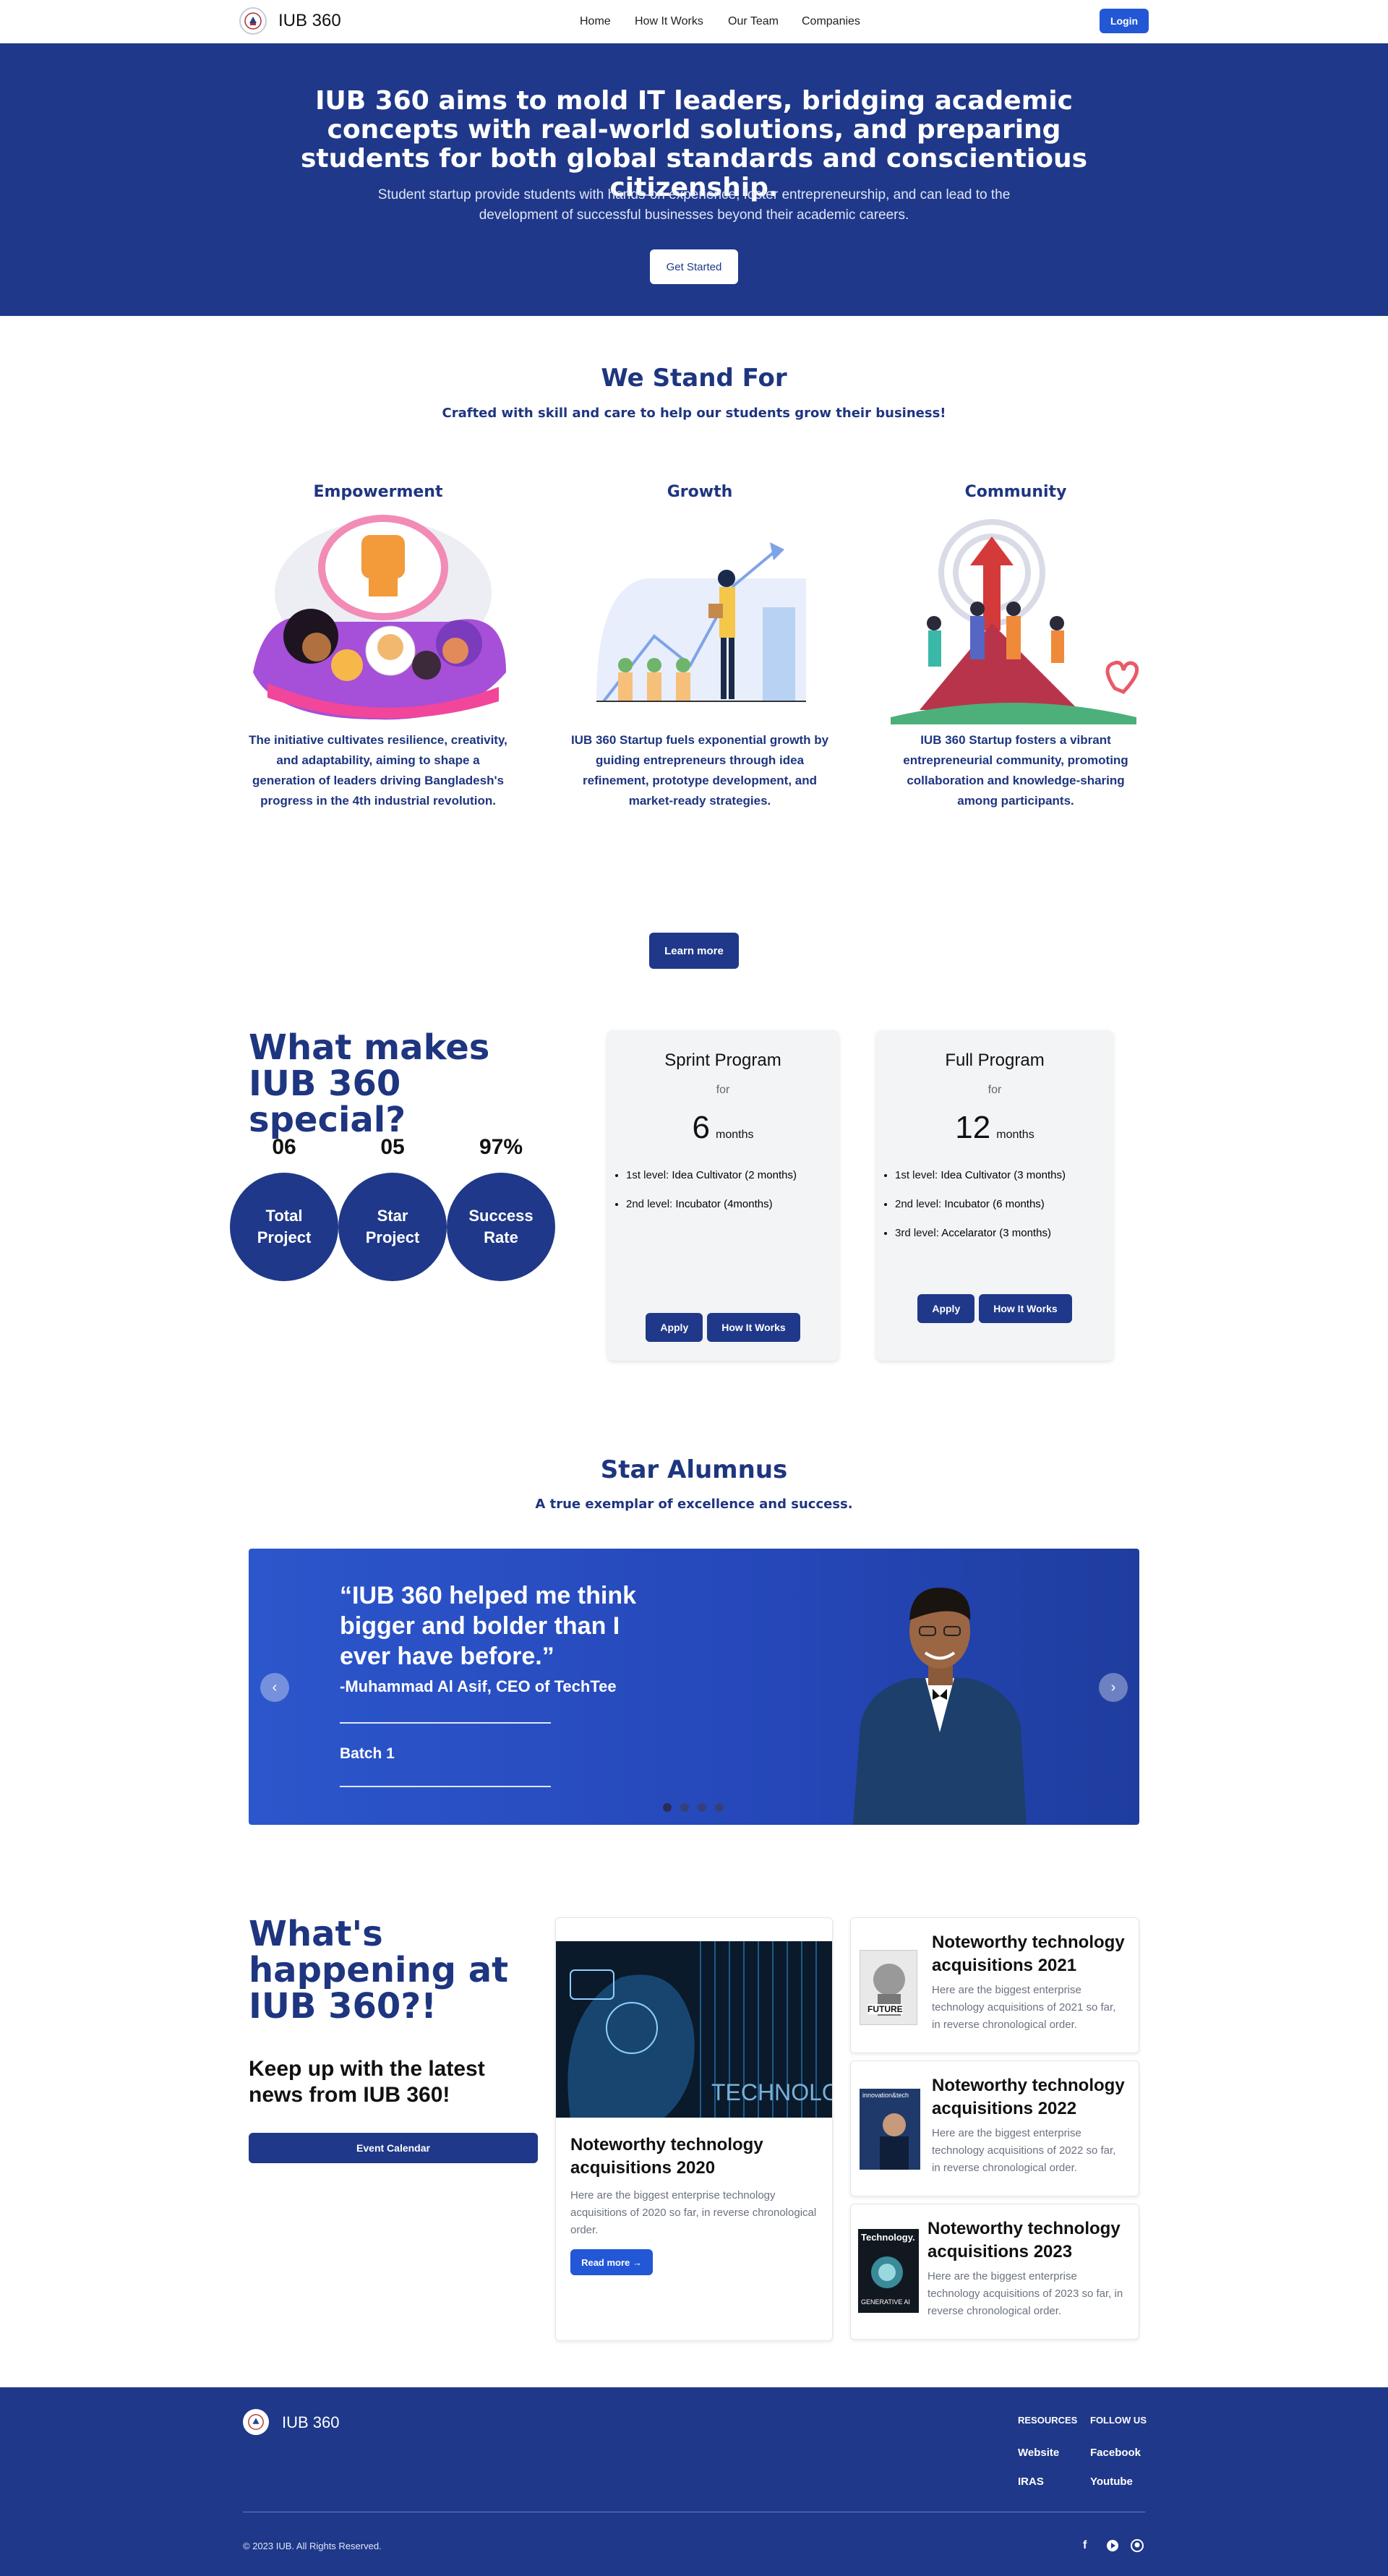 Image resolution: width=1388 pixels, height=2576 pixels. What do you see at coordinates (1085, 2545) in the screenshot?
I see `facebook-icon: f` at bounding box center [1085, 2545].